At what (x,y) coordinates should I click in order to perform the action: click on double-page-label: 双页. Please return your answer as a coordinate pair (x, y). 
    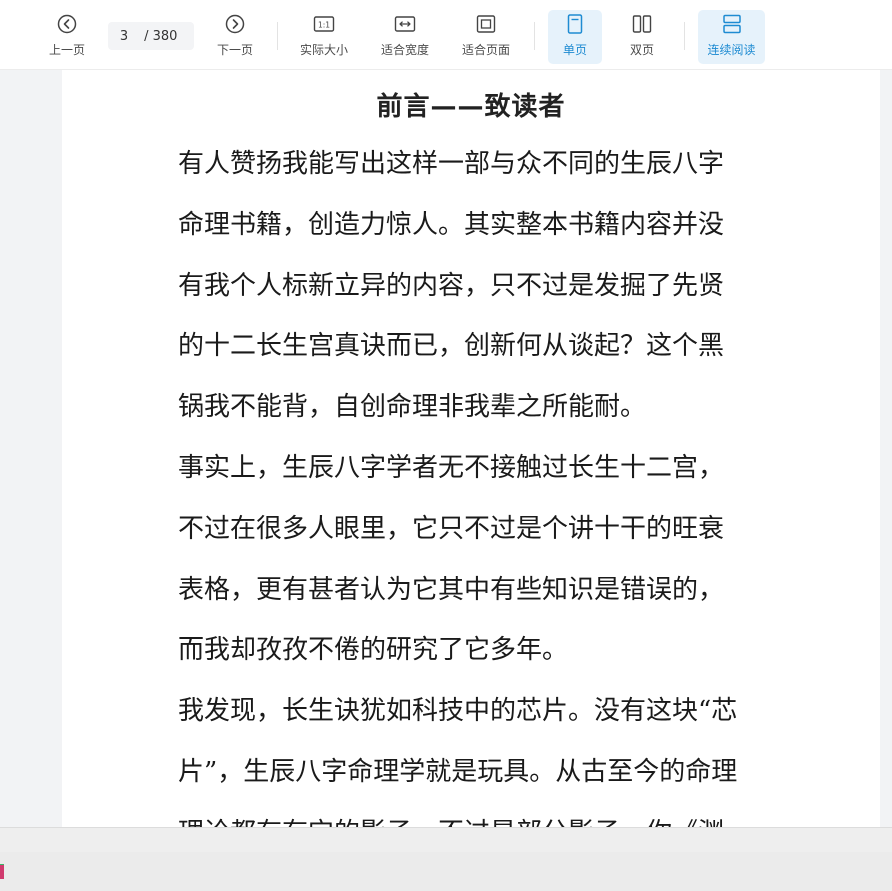
    Looking at the image, I should click on (641, 50).